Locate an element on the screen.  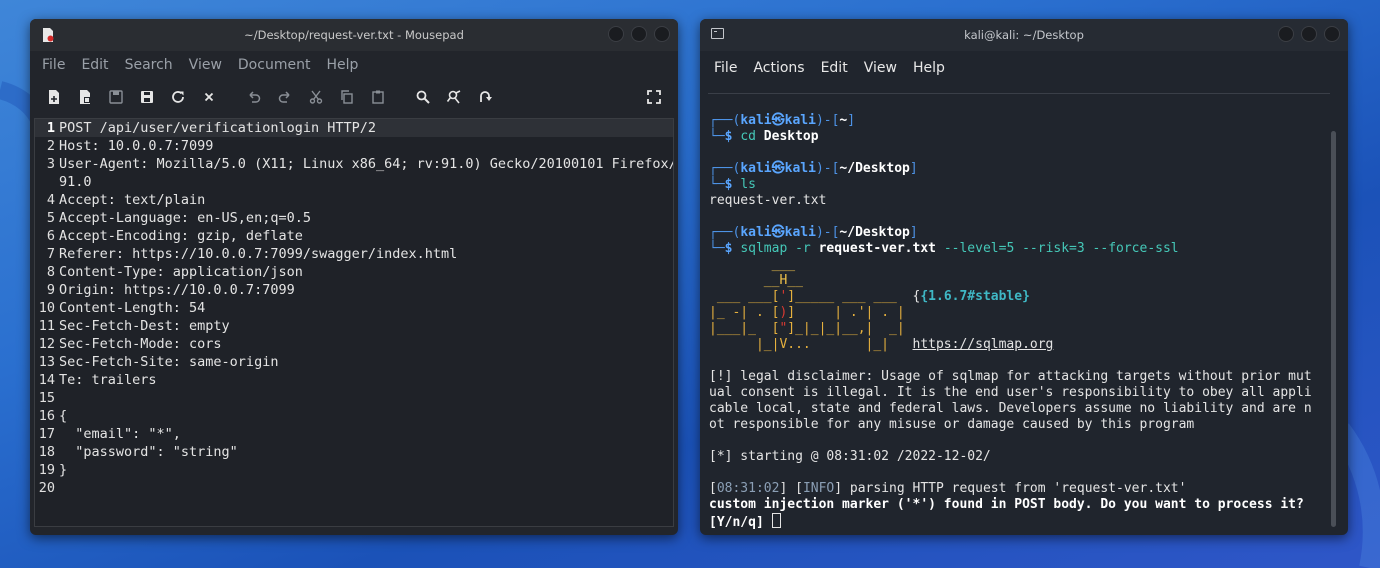
line-number: 3 is located at coordinates (50, 164).